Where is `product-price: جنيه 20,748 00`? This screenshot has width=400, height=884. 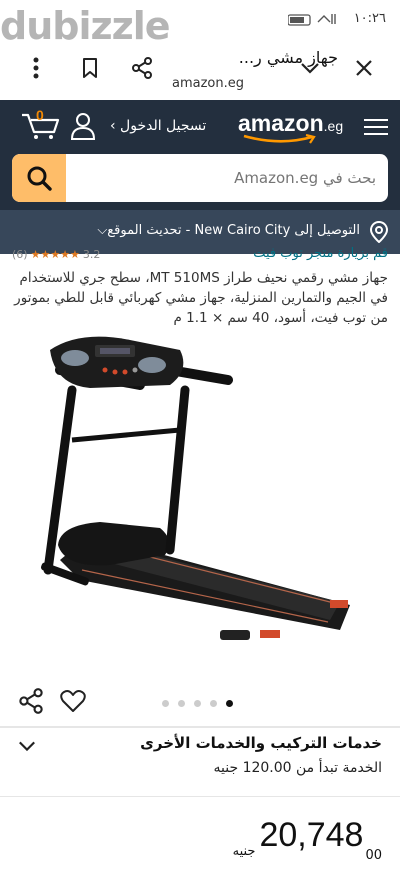
product-price: جنيه 20,748 00 is located at coordinates (307, 839).